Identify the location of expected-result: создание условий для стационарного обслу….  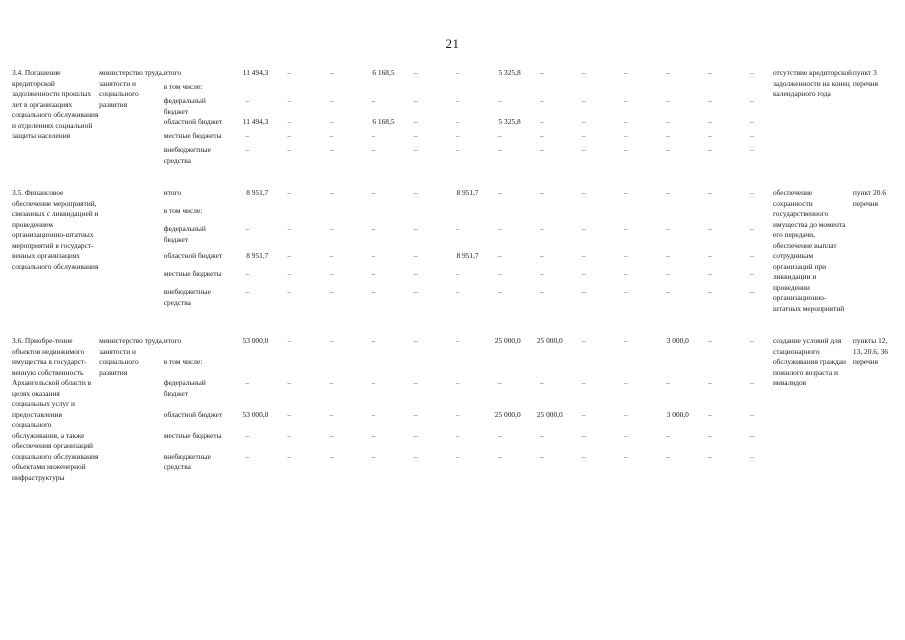
(809, 362).